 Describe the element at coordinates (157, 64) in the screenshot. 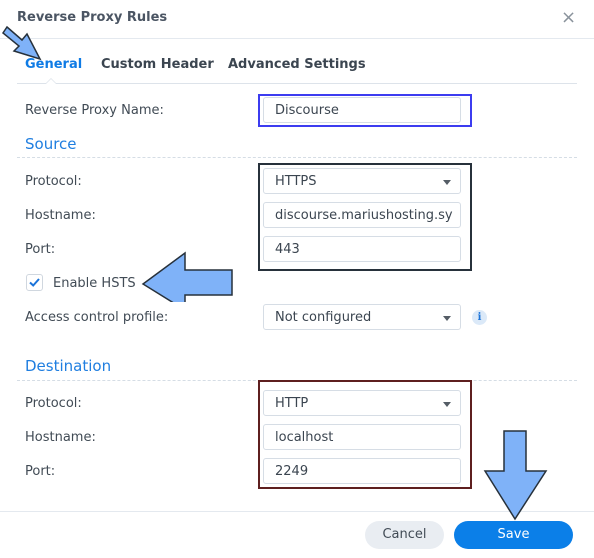

I see `tab-custom-header: Custom Header` at that location.